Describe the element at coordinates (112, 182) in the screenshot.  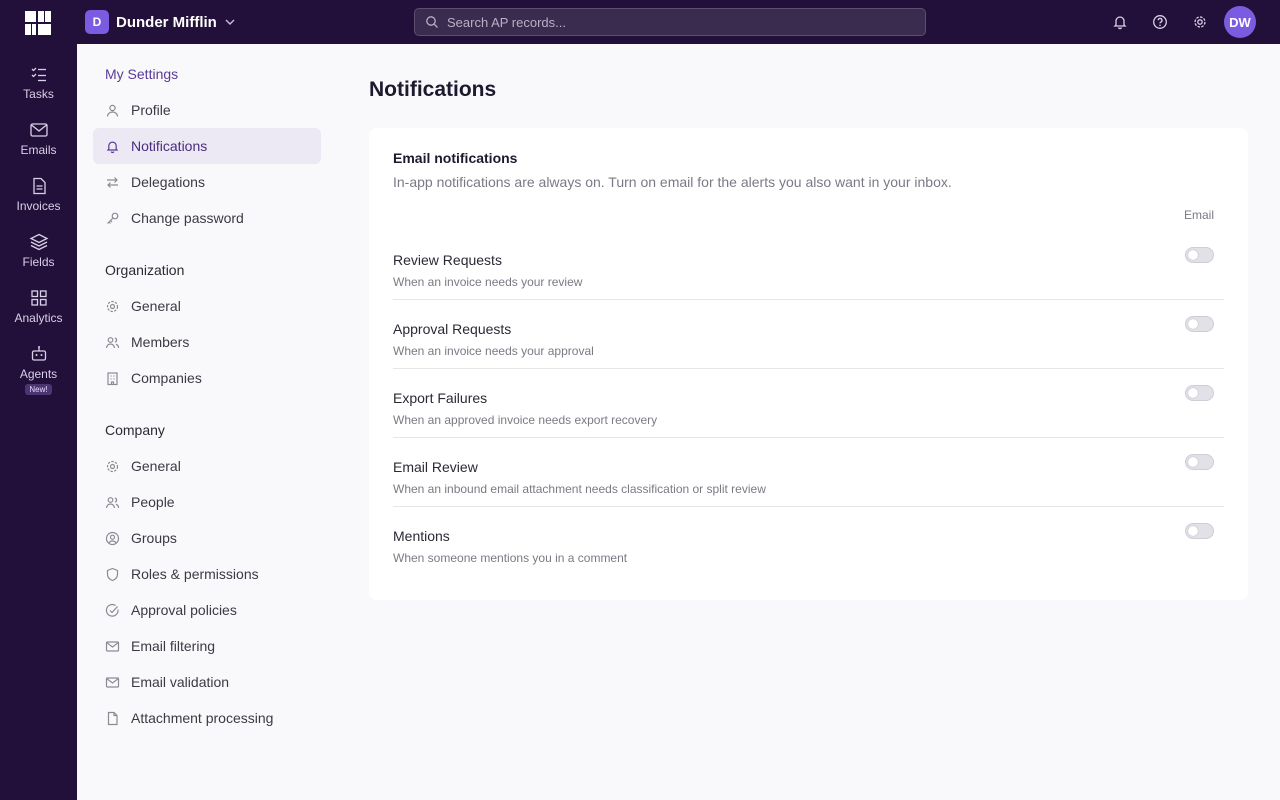
I see `swap-icon` at that location.